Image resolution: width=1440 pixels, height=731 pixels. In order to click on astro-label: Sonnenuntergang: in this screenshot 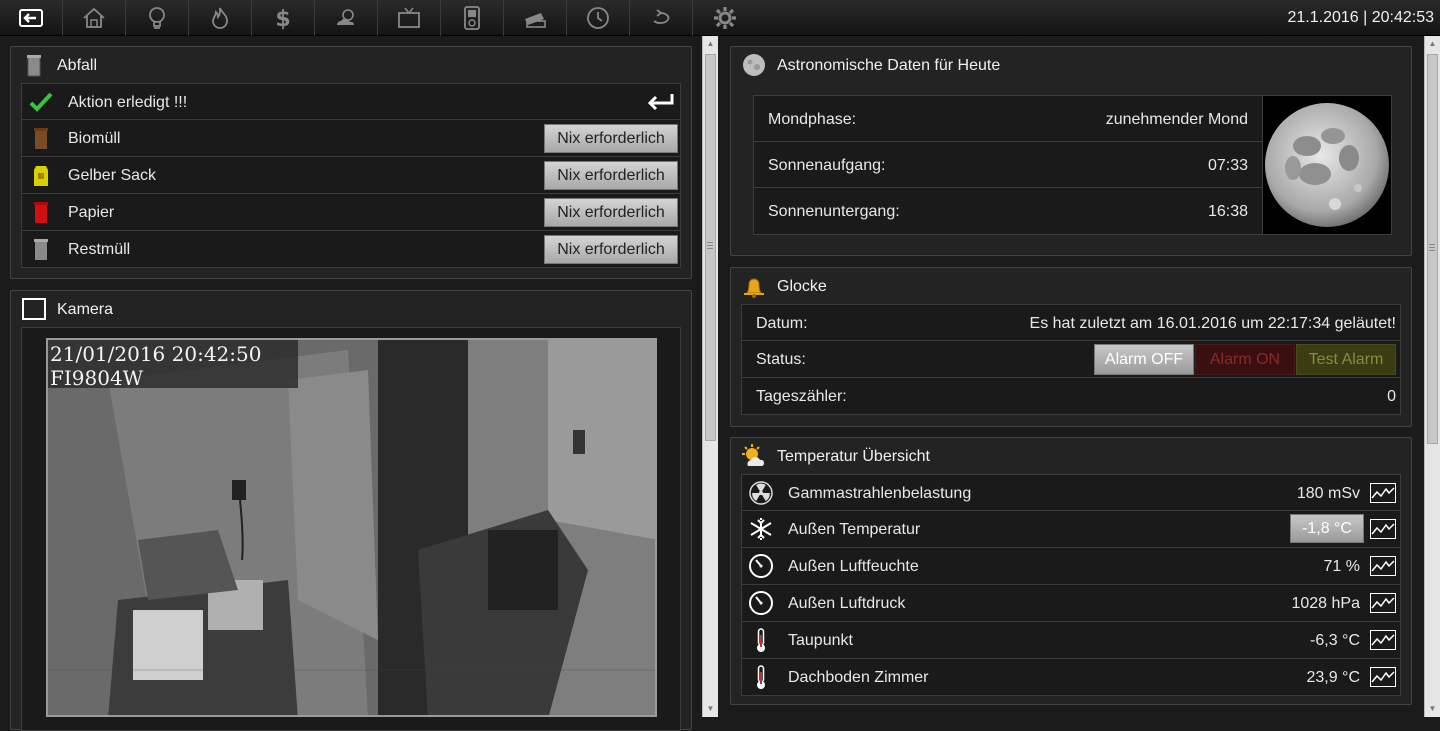, I will do `click(834, 211)`.